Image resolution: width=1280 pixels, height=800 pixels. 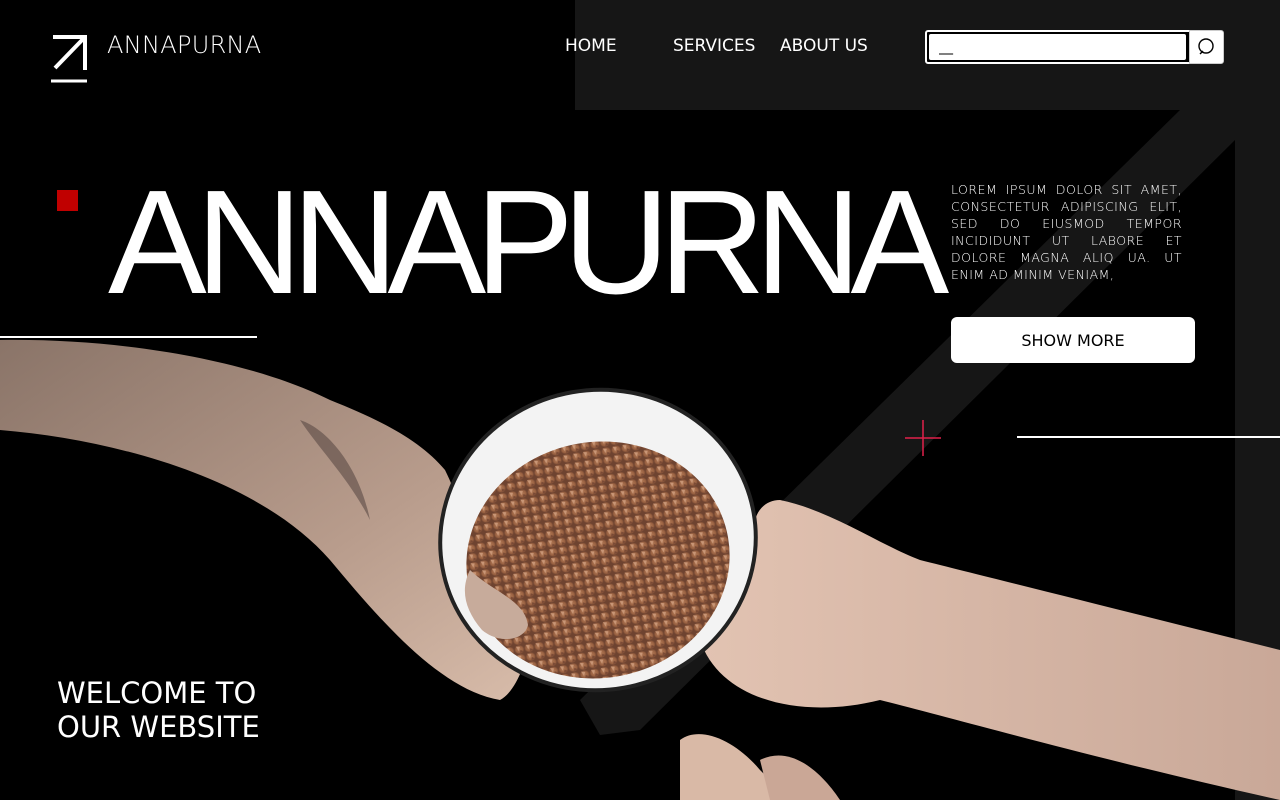 What do you see at coordinates (67, 200) in the screenshot?
I see `accent-square` at bounding box center [67, 200].